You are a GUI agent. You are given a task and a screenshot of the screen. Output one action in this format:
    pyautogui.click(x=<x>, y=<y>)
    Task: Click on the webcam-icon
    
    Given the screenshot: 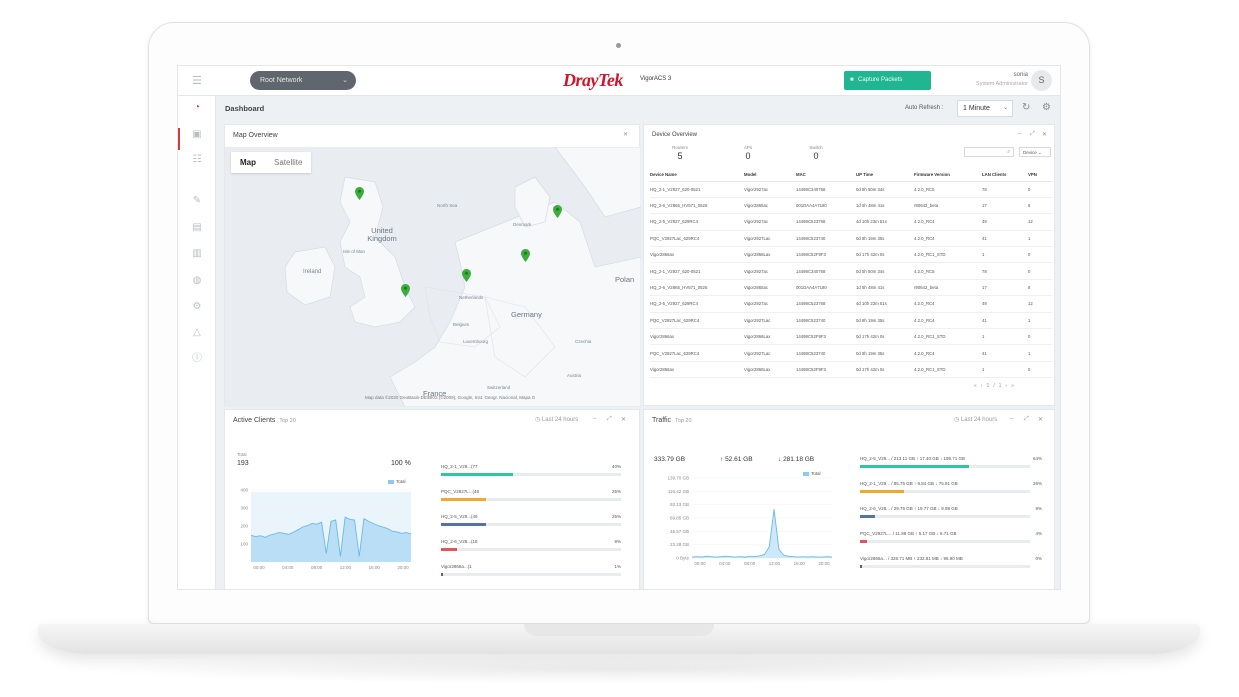 What is the action you would take?
    pyautogui.click(x=618, y=45)
    